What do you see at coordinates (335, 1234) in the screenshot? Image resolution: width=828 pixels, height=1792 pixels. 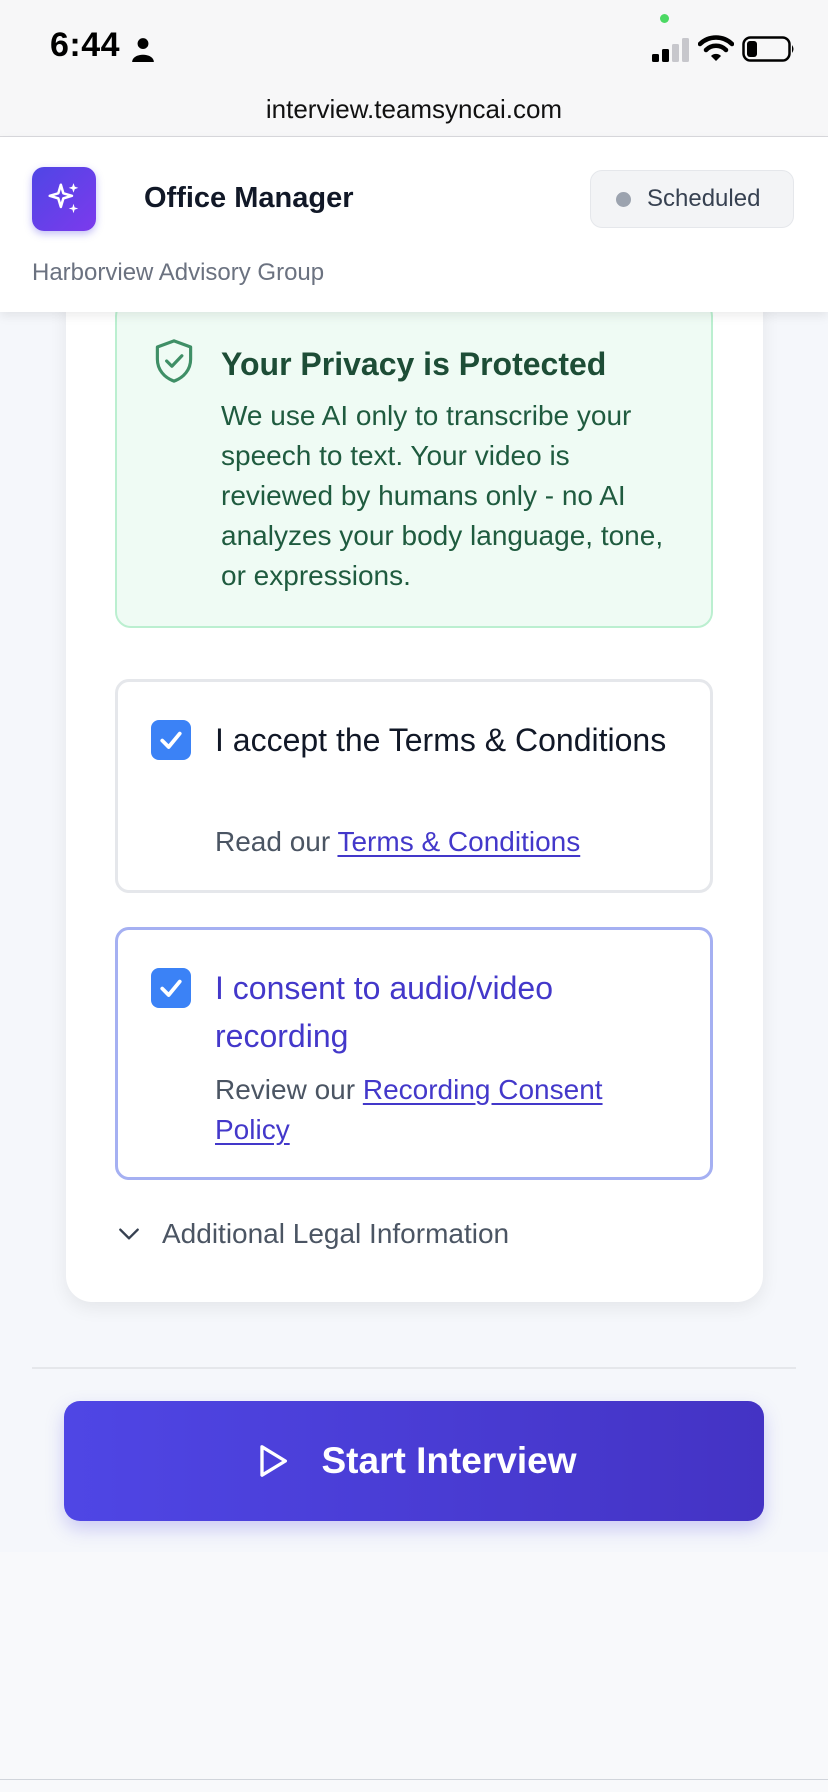 I see `legal-label: Additional Legal Information` at bounding box center [335, 1234].